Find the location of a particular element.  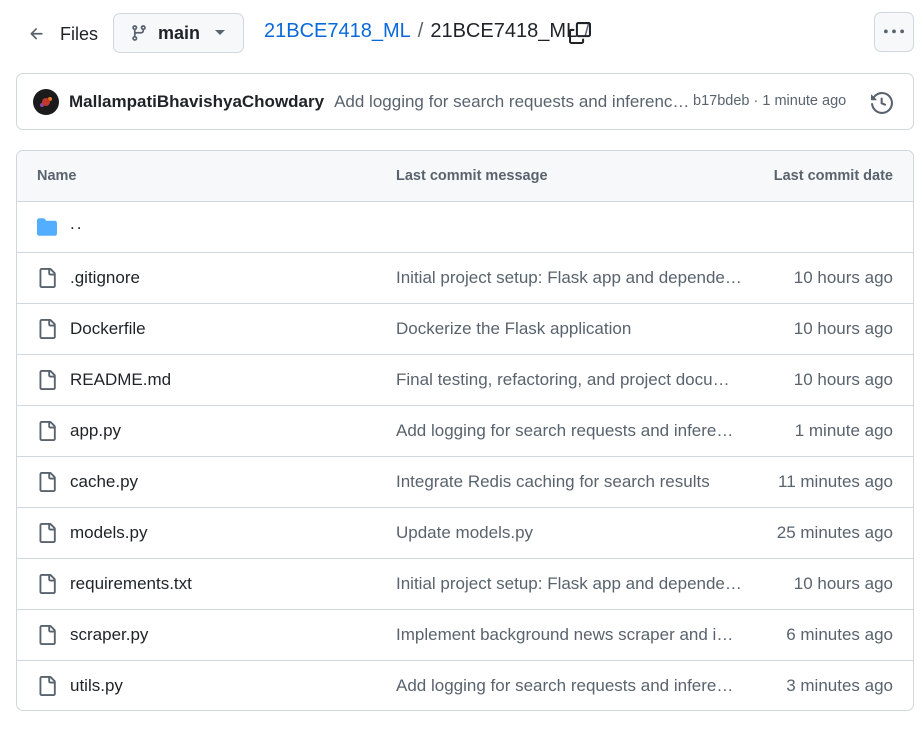

file-name-link: Dockerfile is located at coordinates (108, 329).